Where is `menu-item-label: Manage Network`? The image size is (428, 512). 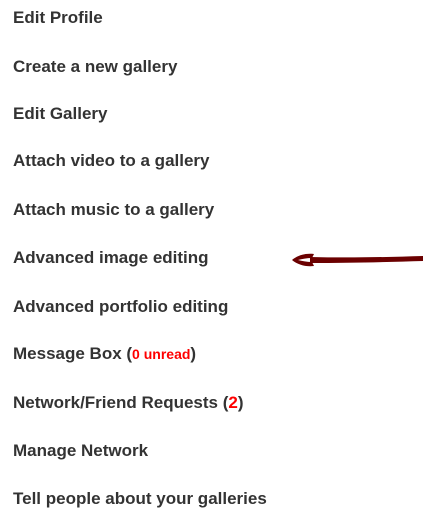 menu-item-label: Manage Network is located at coordinates (81, 450).